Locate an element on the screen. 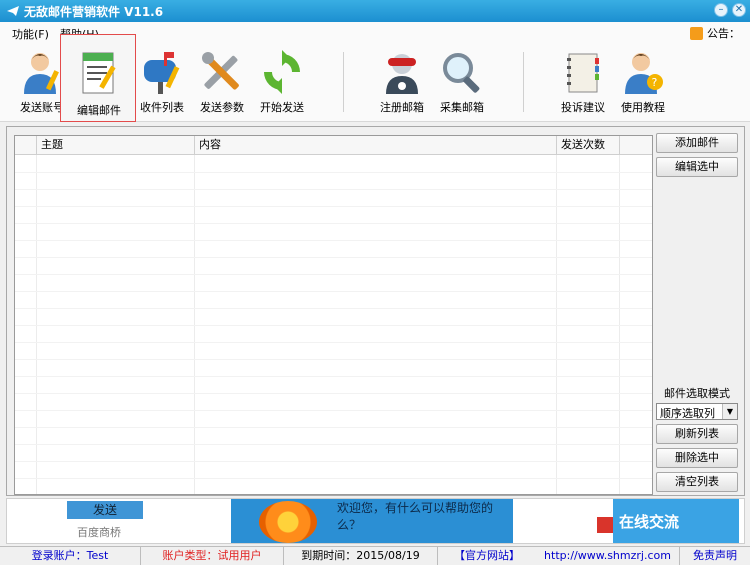 The image size is (750, 565). ad-strip: 发送 百度商桥 欢迎您，有什么可以帮助您的么？ 在线交流 is located at coordinates (375, 521).